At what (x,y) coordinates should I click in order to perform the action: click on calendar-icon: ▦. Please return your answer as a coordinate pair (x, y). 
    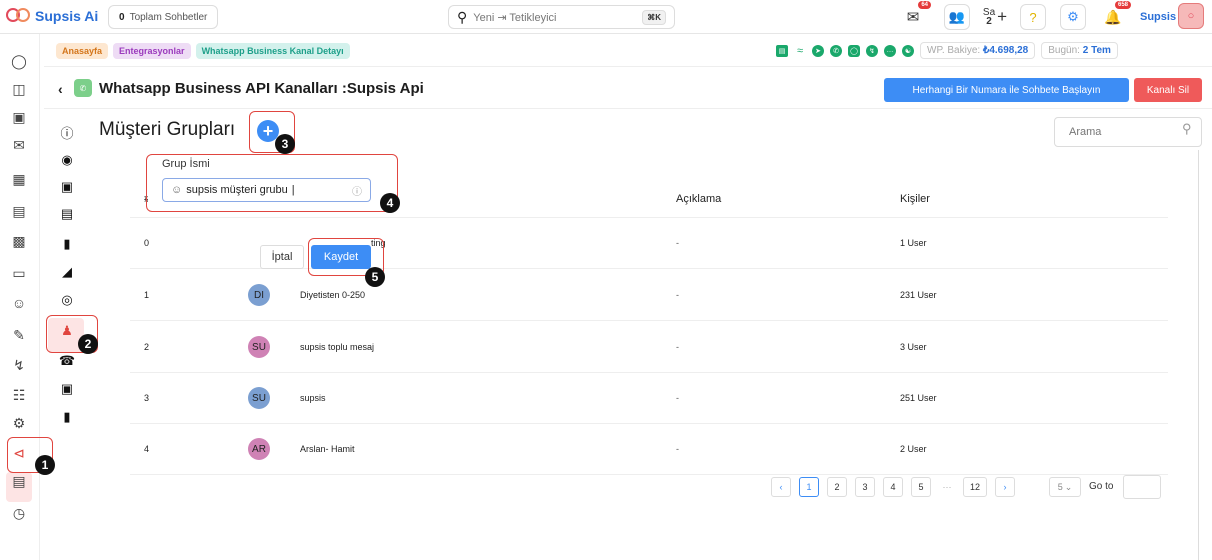
    Looking at the image, I should click on (19, 179).